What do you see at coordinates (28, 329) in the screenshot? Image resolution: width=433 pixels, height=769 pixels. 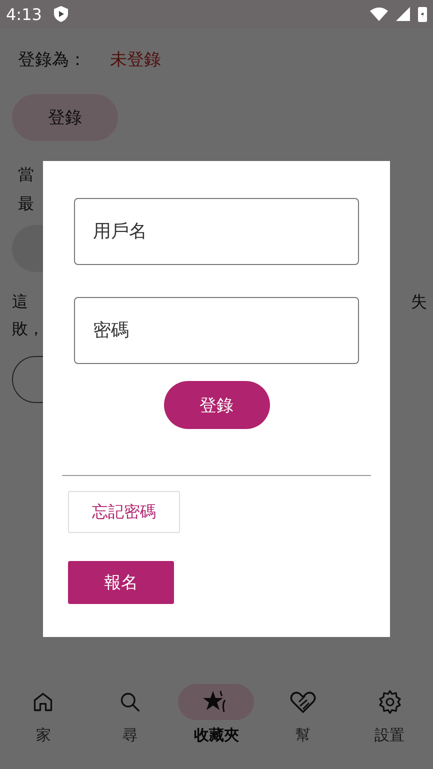 I see `notice-text: 敗，` at bounding box center [28, 329].